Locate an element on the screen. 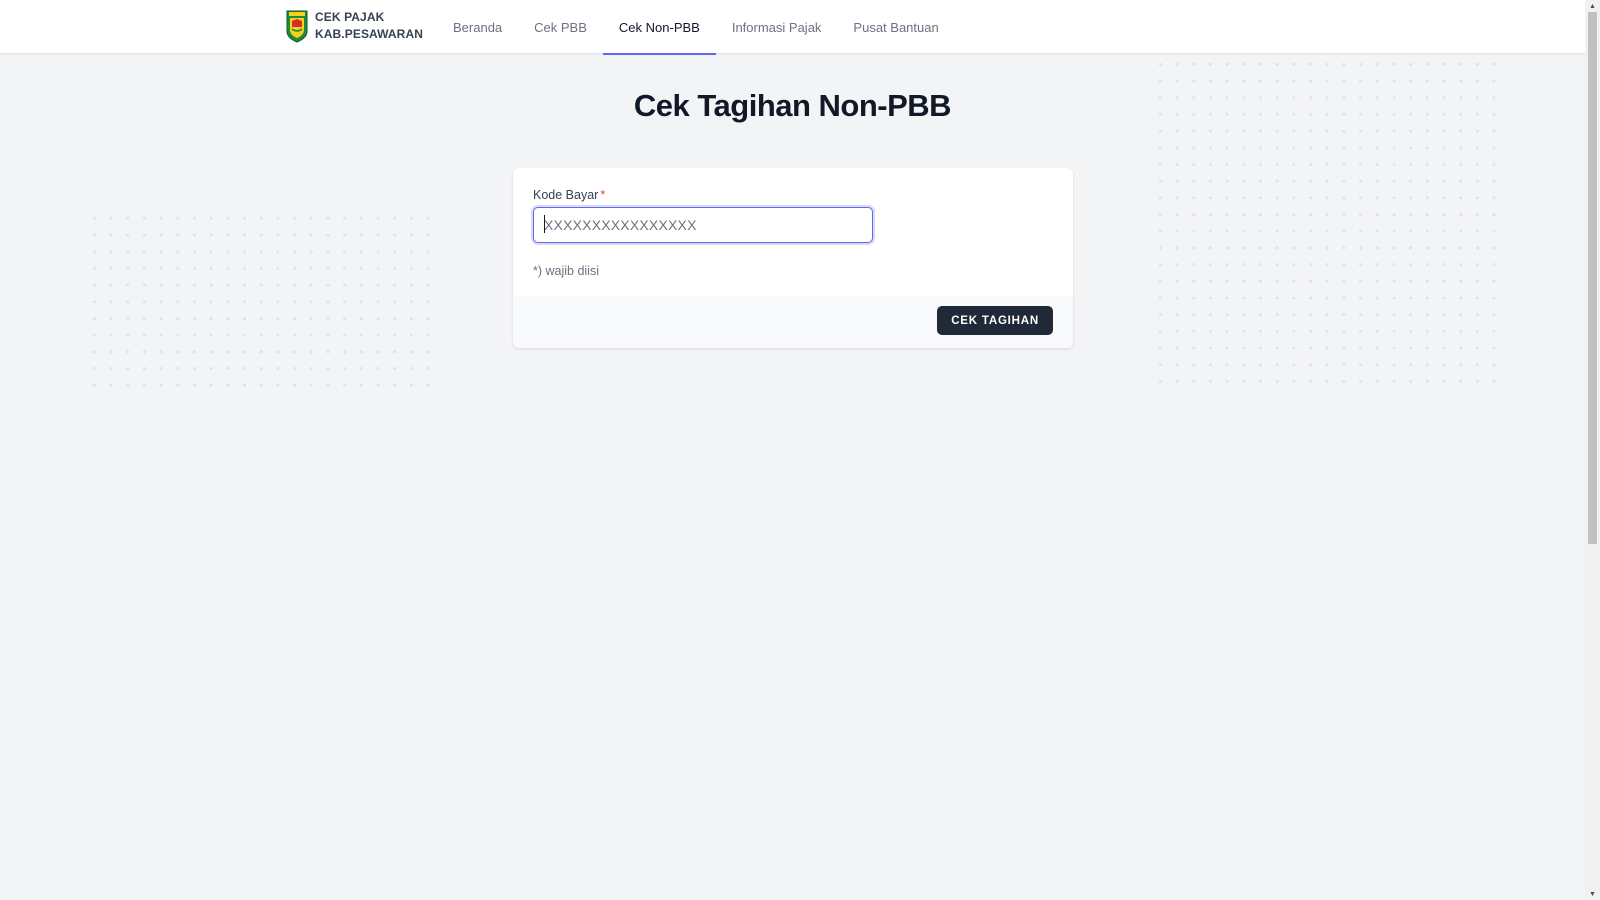 The width and height of the screenshot is (1600, 900). kode-bayar-form: Kode Bayar* *) wajib diisi CEK TAGIHAN is located at coordinates (793, 258).